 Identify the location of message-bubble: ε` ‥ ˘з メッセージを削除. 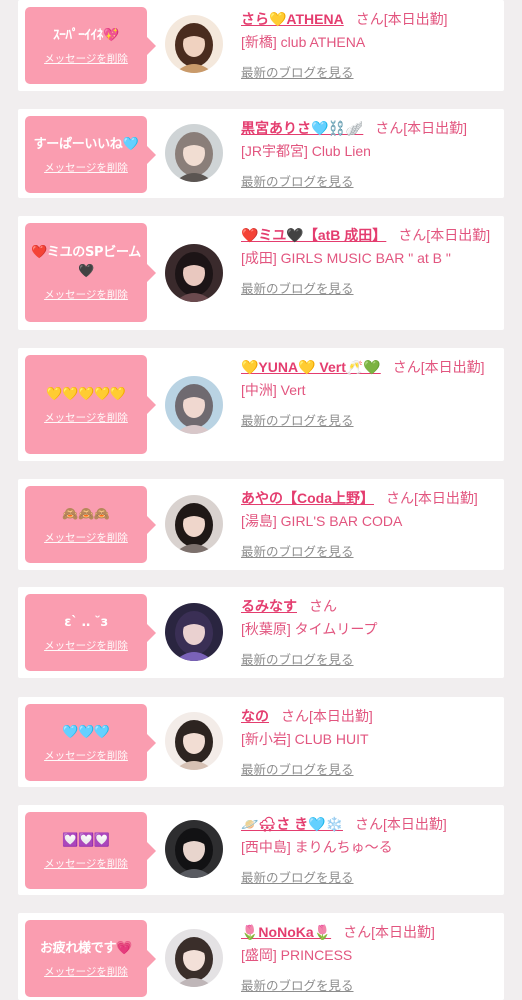
(90, 632).